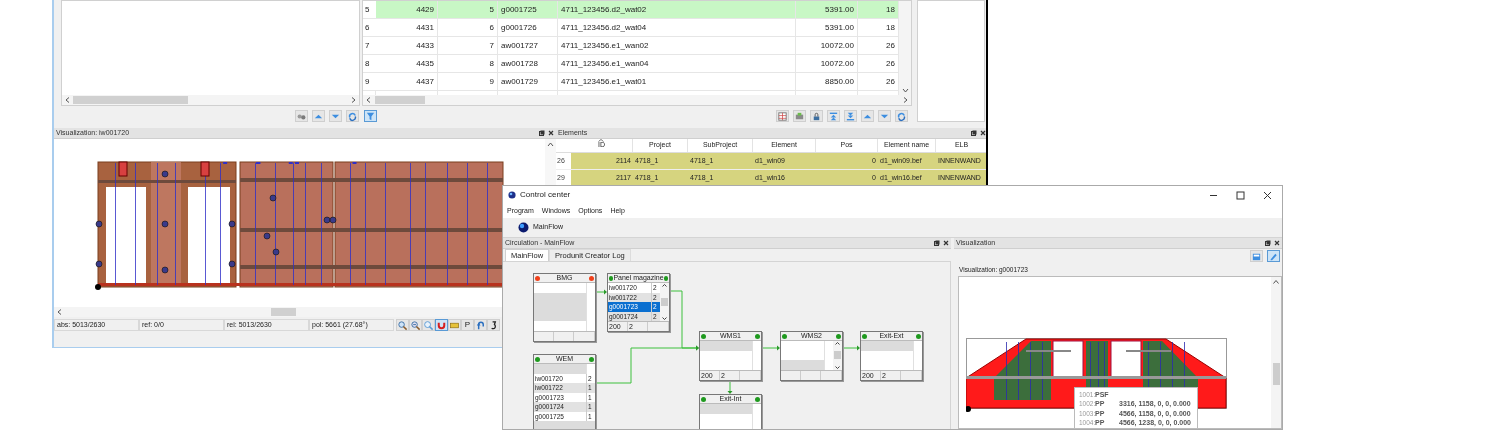  I want to click on table-cell: aw001729, so click(528, 81).